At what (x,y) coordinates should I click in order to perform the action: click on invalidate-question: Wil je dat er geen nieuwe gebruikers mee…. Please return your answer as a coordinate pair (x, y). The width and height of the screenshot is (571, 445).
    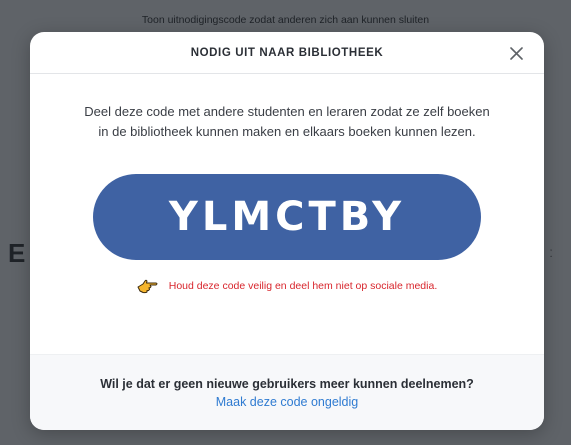
    Looking at the image, I should click on (287, 384).